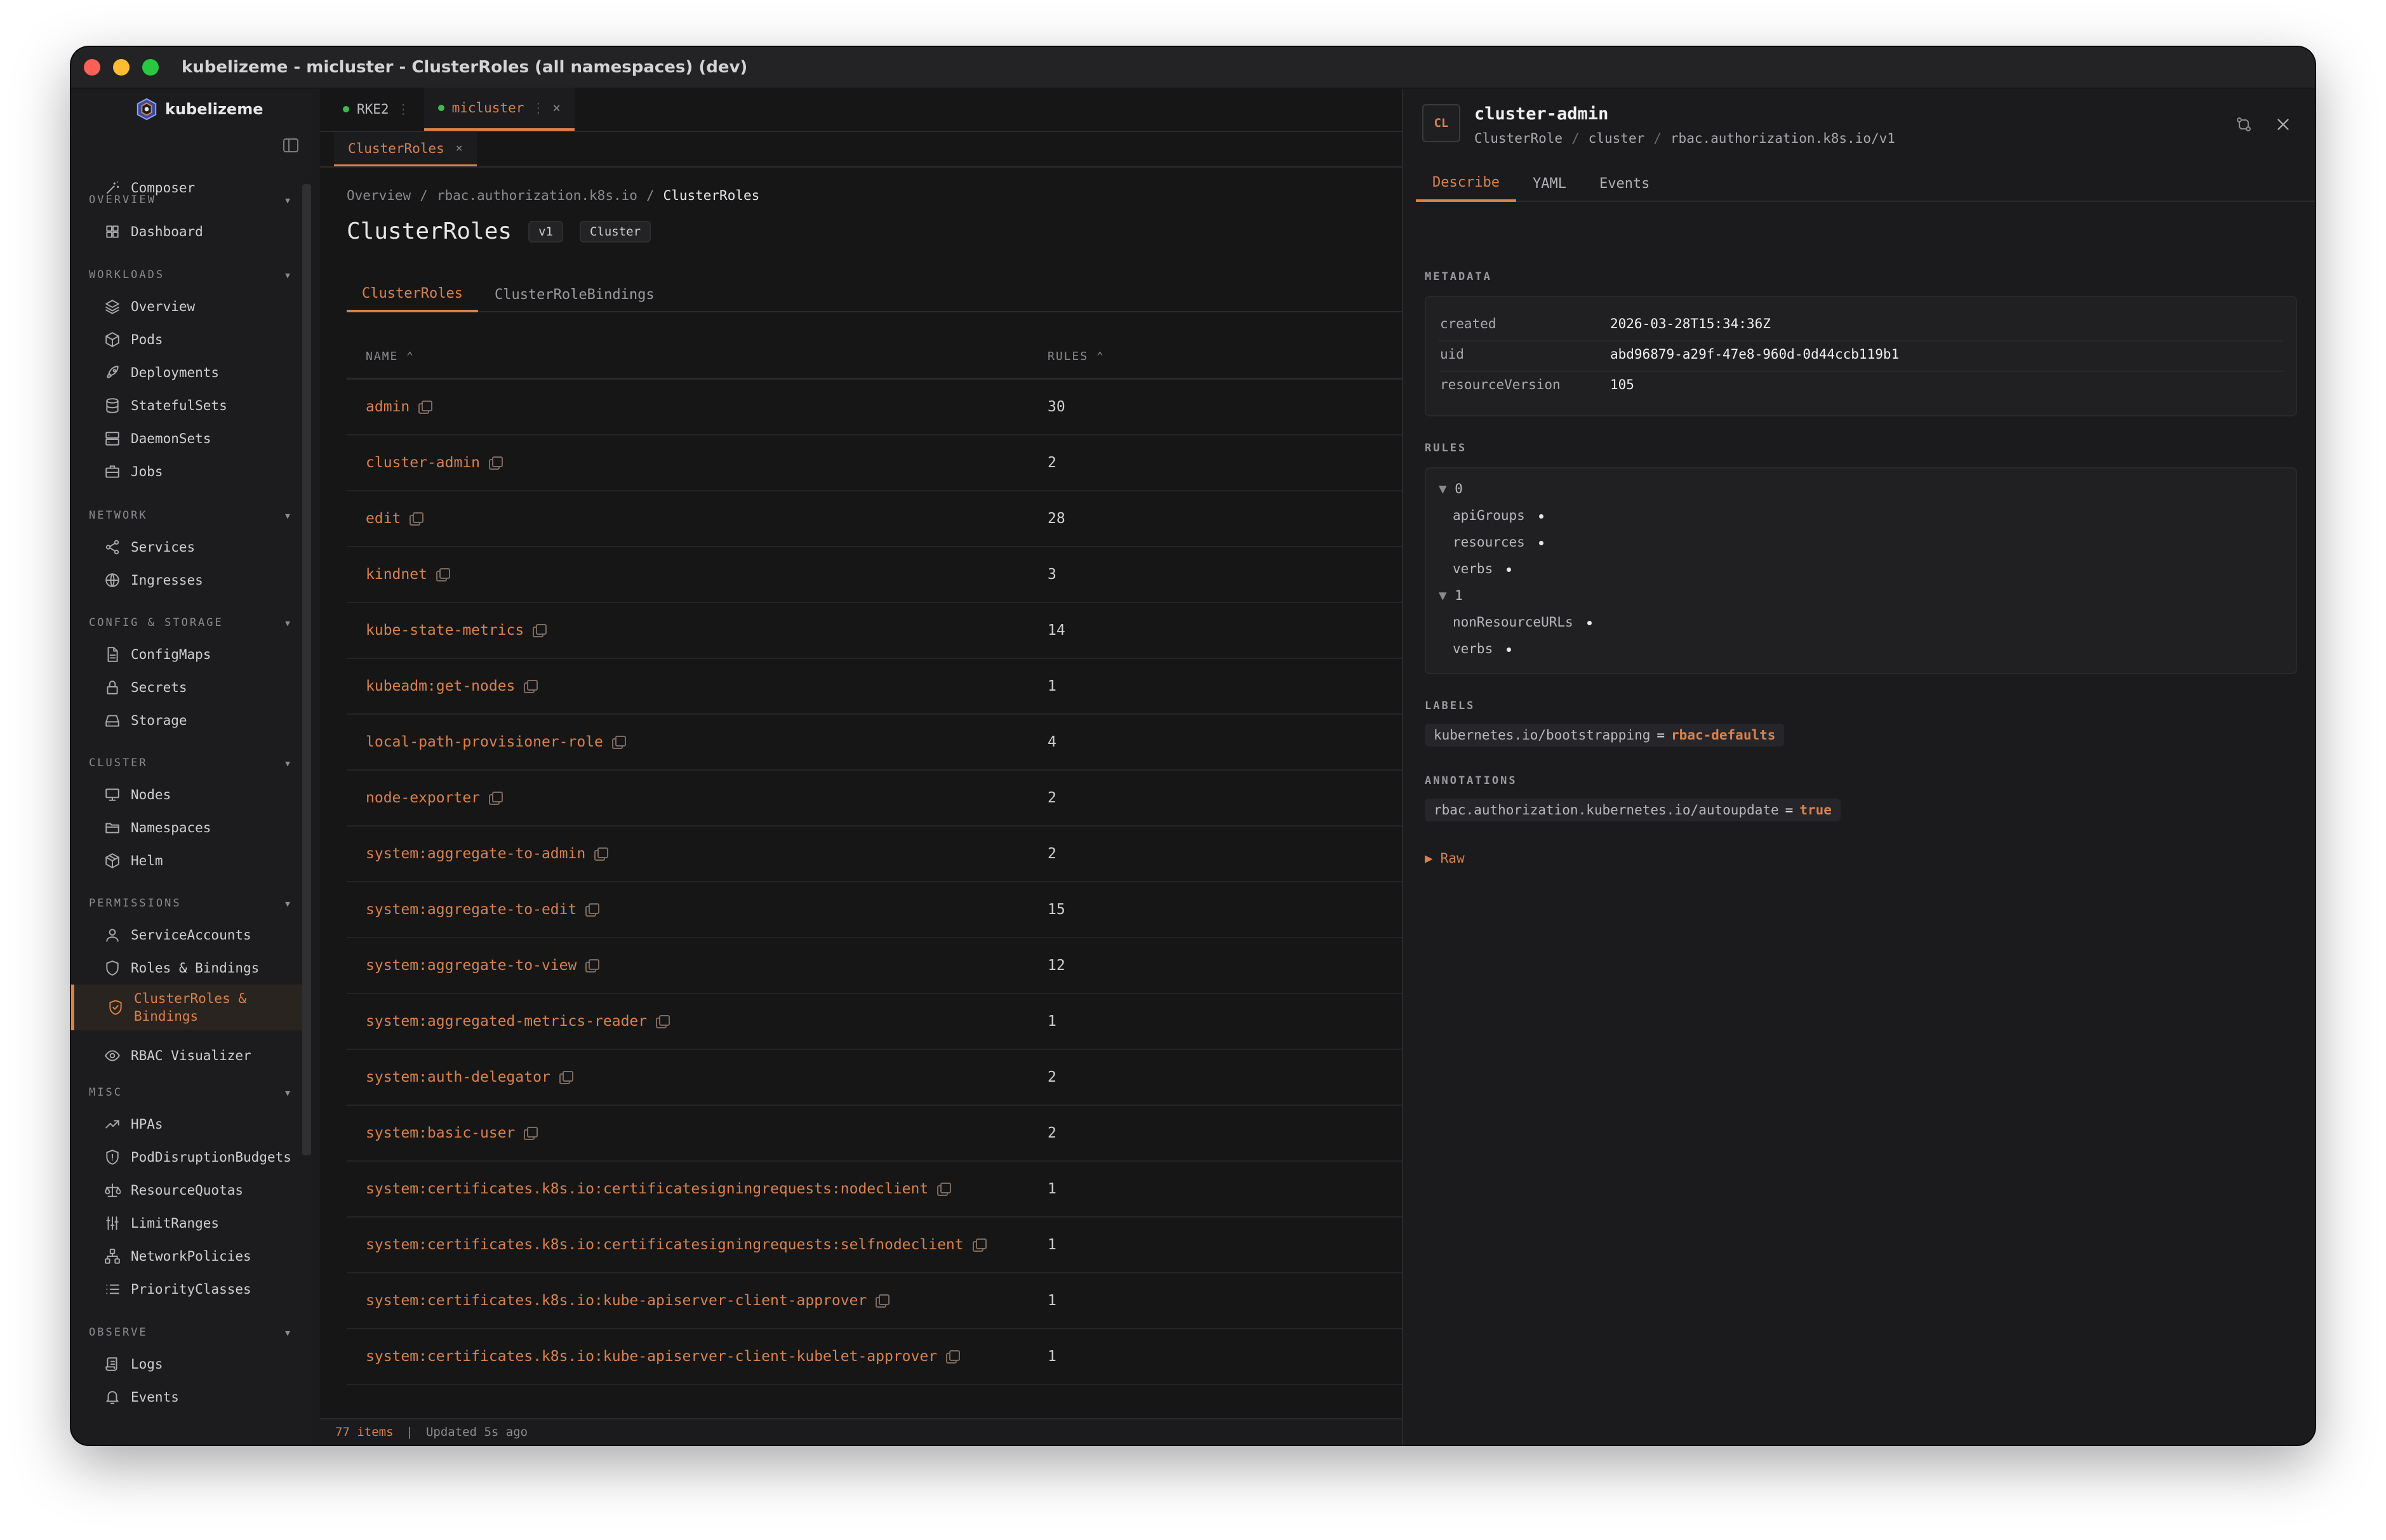 Image resolution: width=2386 pixels, height=1540 pixels. What do you see at coordinates (153, 580) in the screenshot?
I see `sidebar-item-ingresses: Ingresses` at bounding box center [153, 580].